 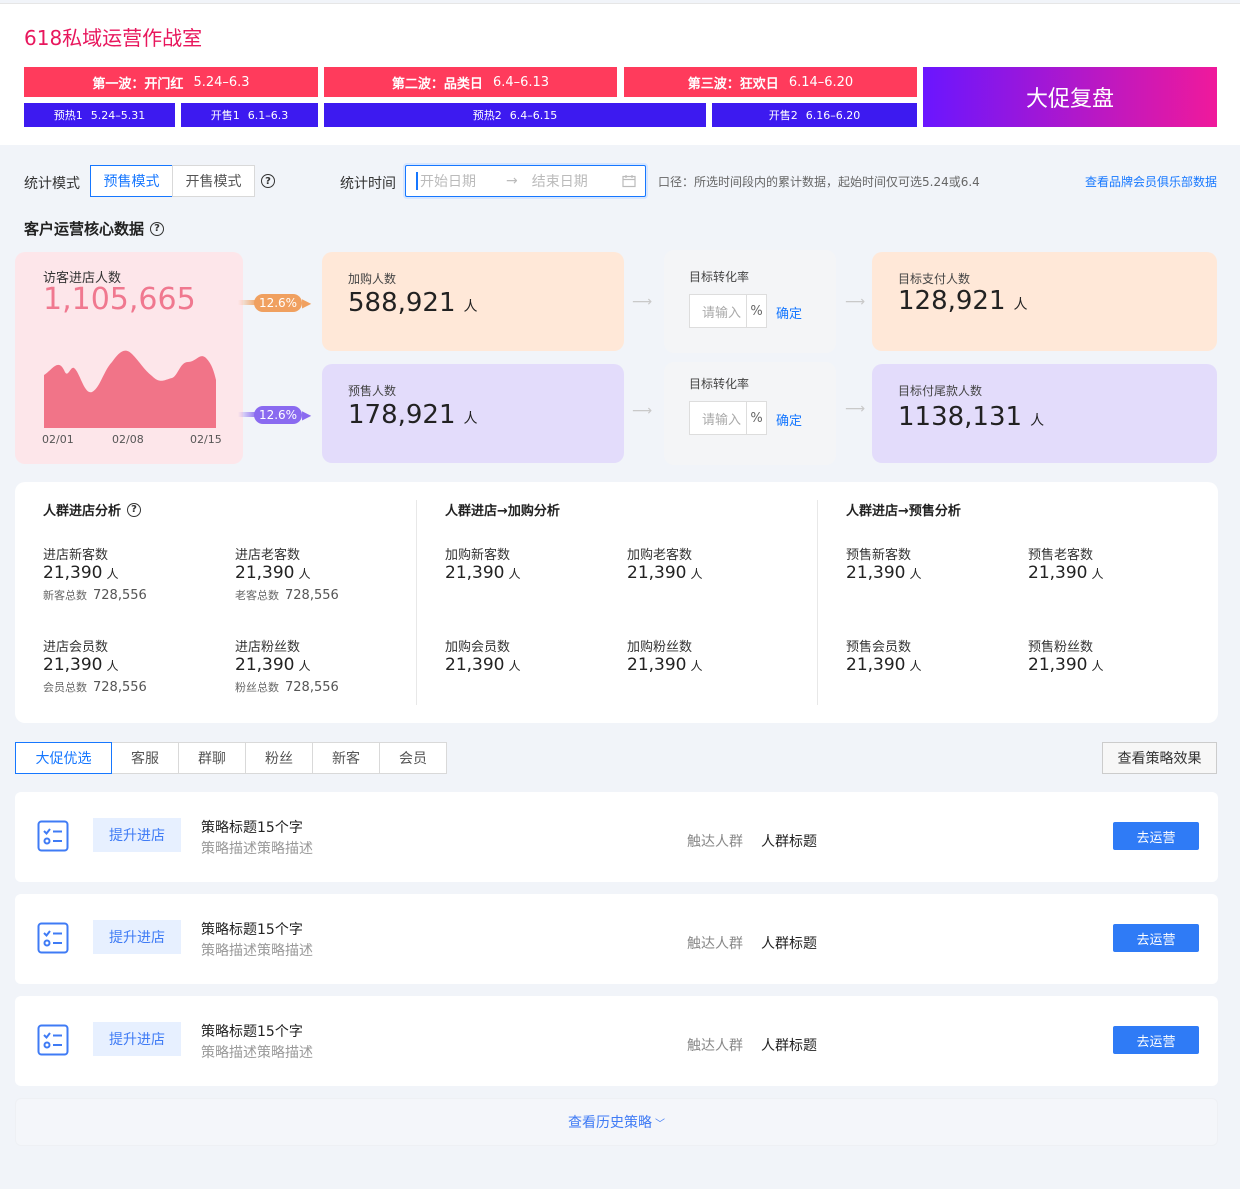 I want to click on promo-review-button: 大促复盘, so click(x=1070, y=97).